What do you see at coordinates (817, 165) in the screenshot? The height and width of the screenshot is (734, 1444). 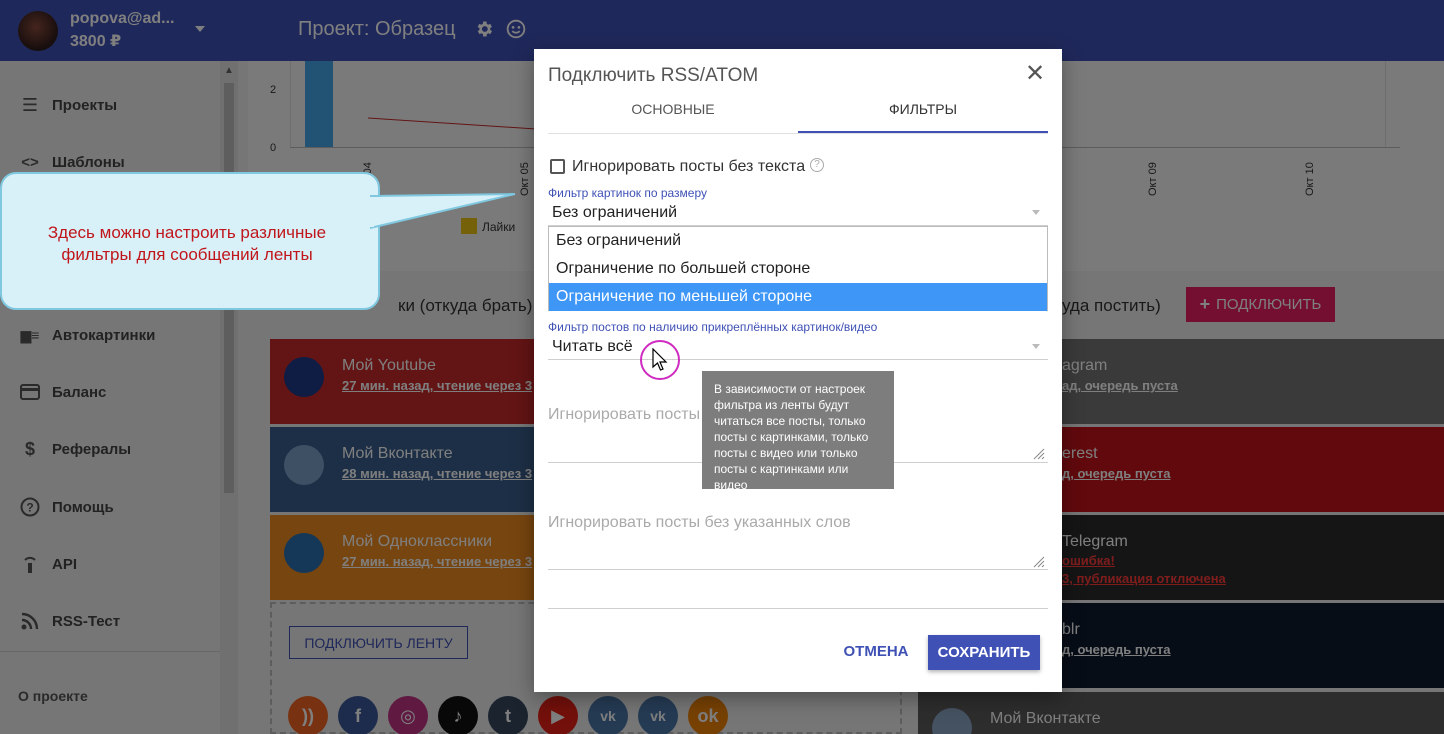 I see `help-icon: ?` at bounding box center [817, 165].